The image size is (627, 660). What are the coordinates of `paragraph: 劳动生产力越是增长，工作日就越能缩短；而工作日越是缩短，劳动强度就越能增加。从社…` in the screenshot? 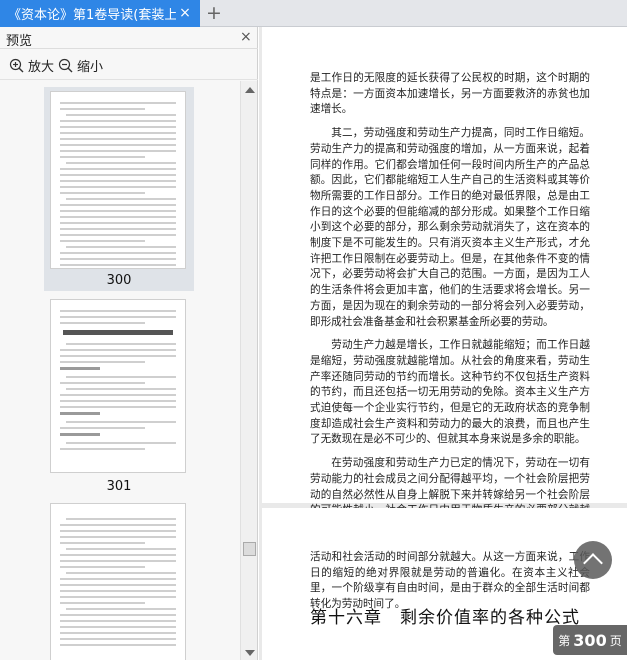 It's located at (450, 392).